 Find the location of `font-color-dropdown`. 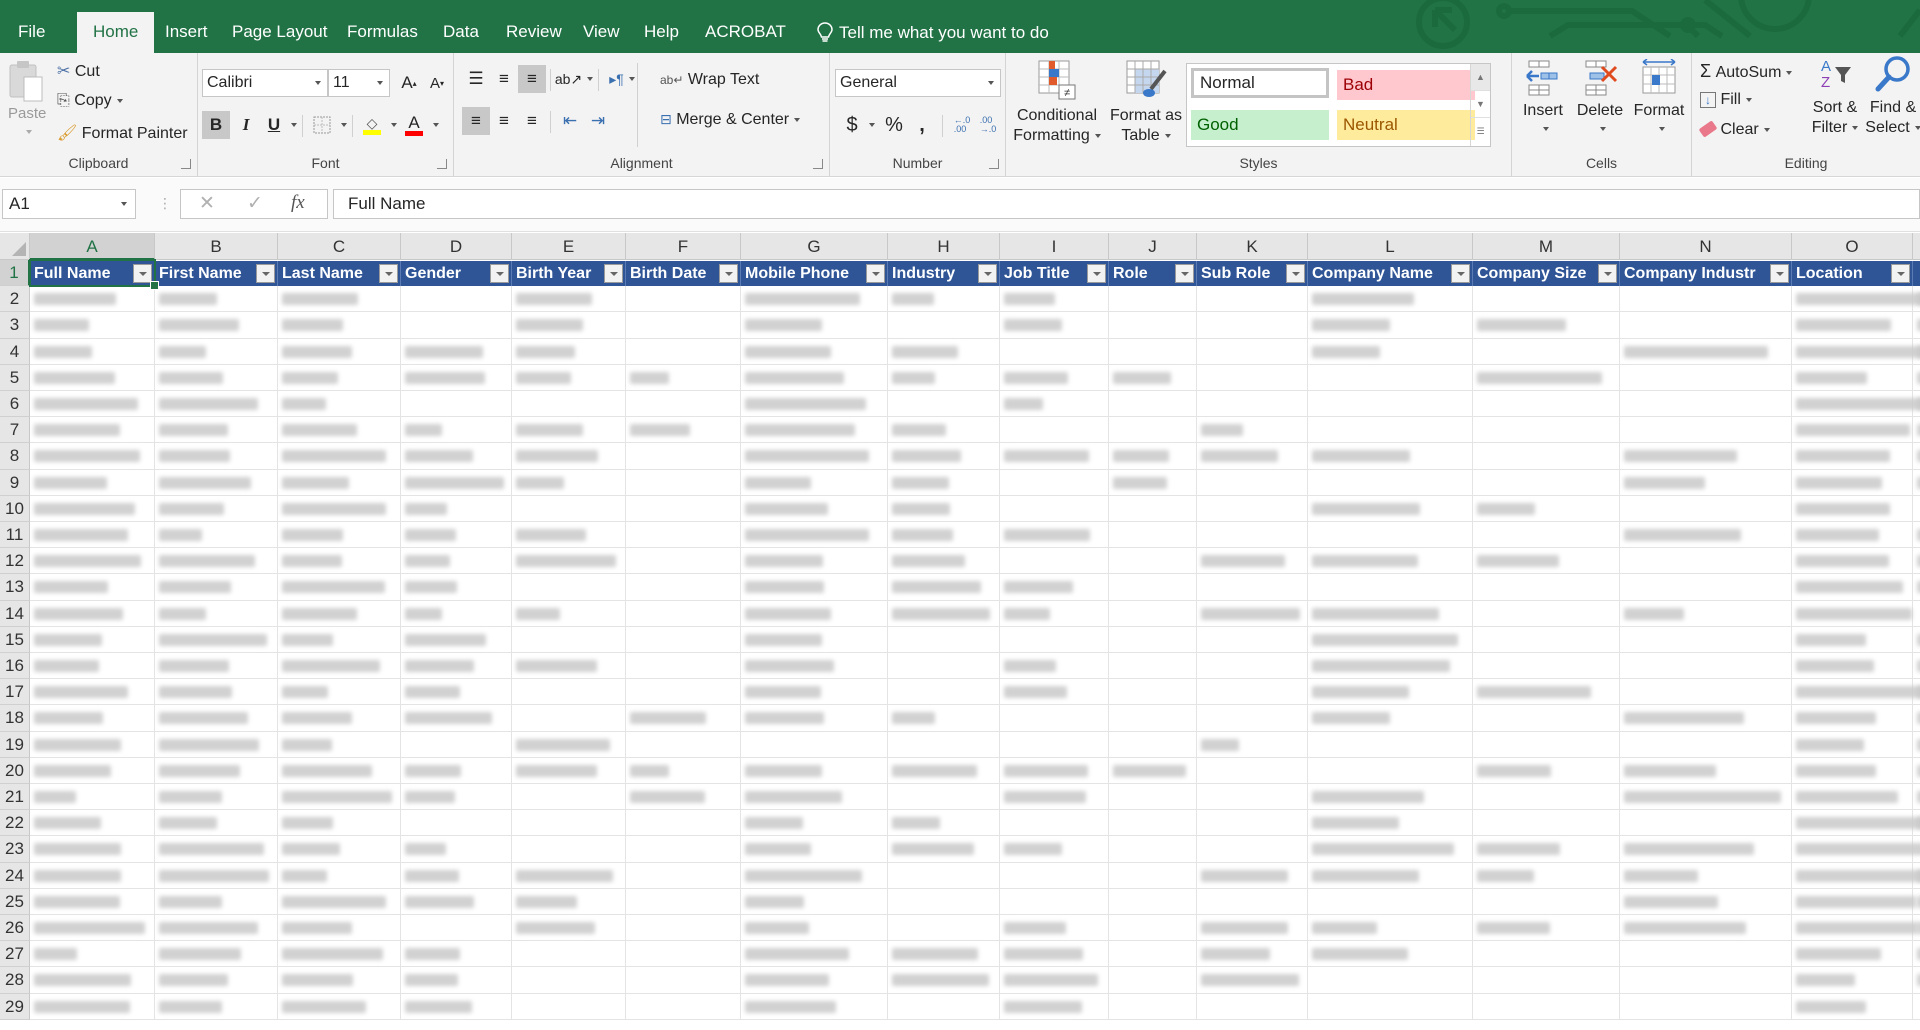

font-color-dropdown is located at coordinates (433, 125).